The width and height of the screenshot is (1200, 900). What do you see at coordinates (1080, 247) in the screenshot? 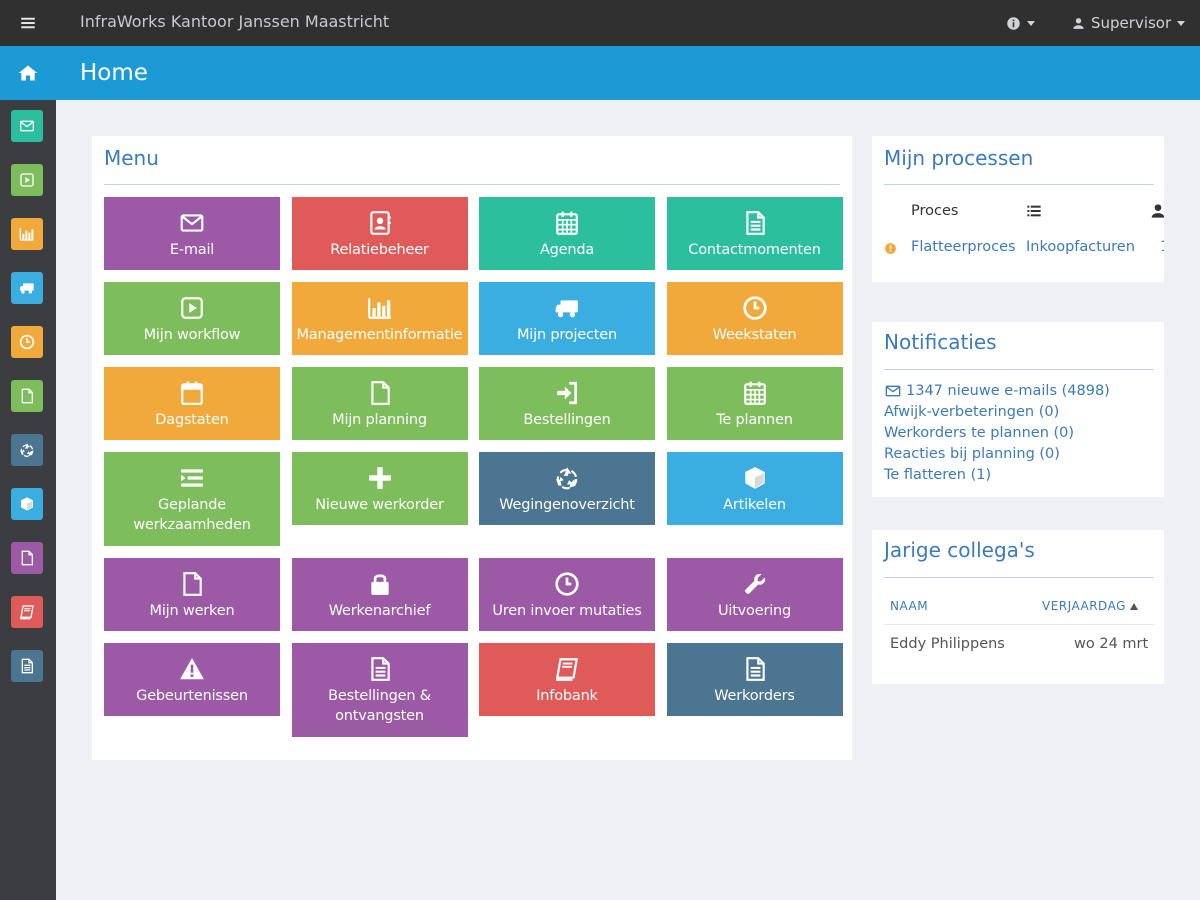
I see `process-type: Inkoopfacturen` at bounding box center [1080, 247].